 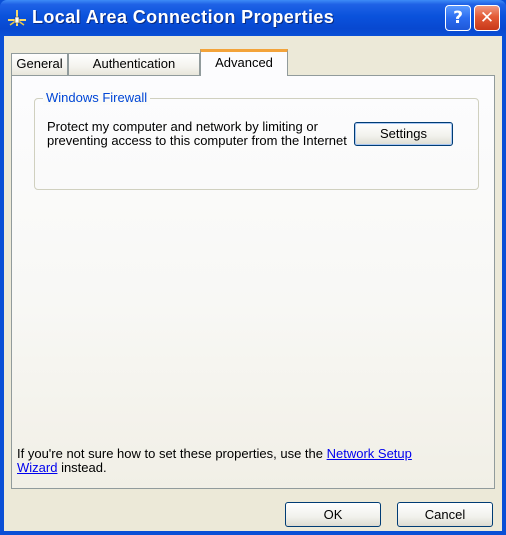 I want to click on network-connection-icon, so click(x=17, y=18).